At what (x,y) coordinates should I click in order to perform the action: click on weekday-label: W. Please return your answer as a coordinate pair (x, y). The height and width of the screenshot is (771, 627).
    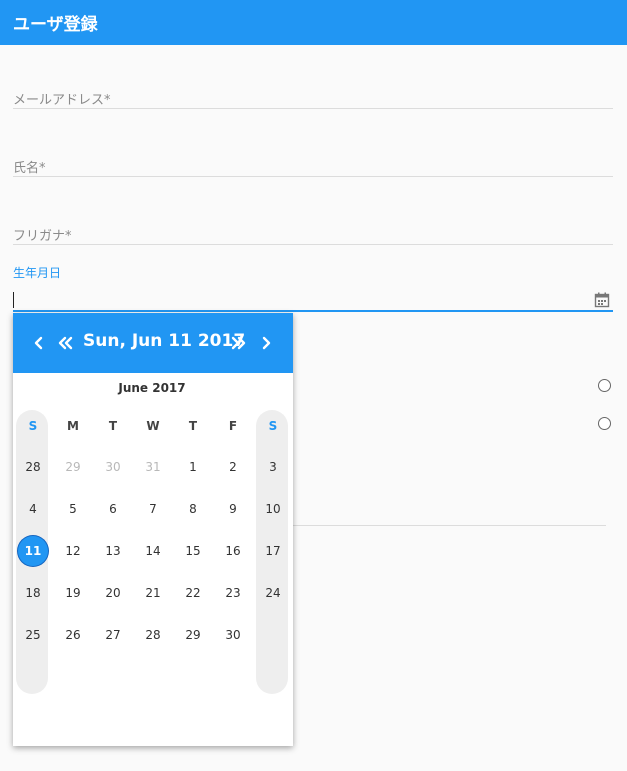
    Looking at the image, I should click on (153, 426).